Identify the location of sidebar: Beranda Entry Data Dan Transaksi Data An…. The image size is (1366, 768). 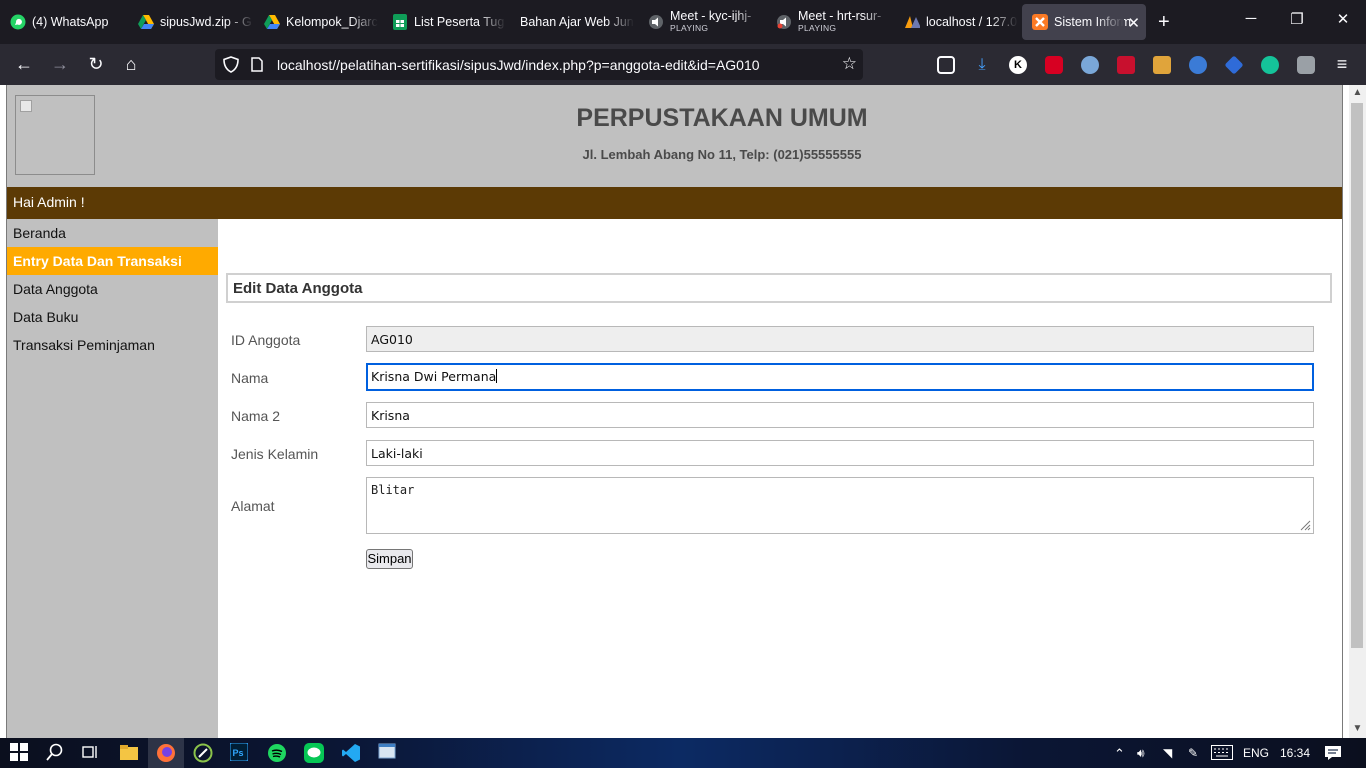
(112, 478).